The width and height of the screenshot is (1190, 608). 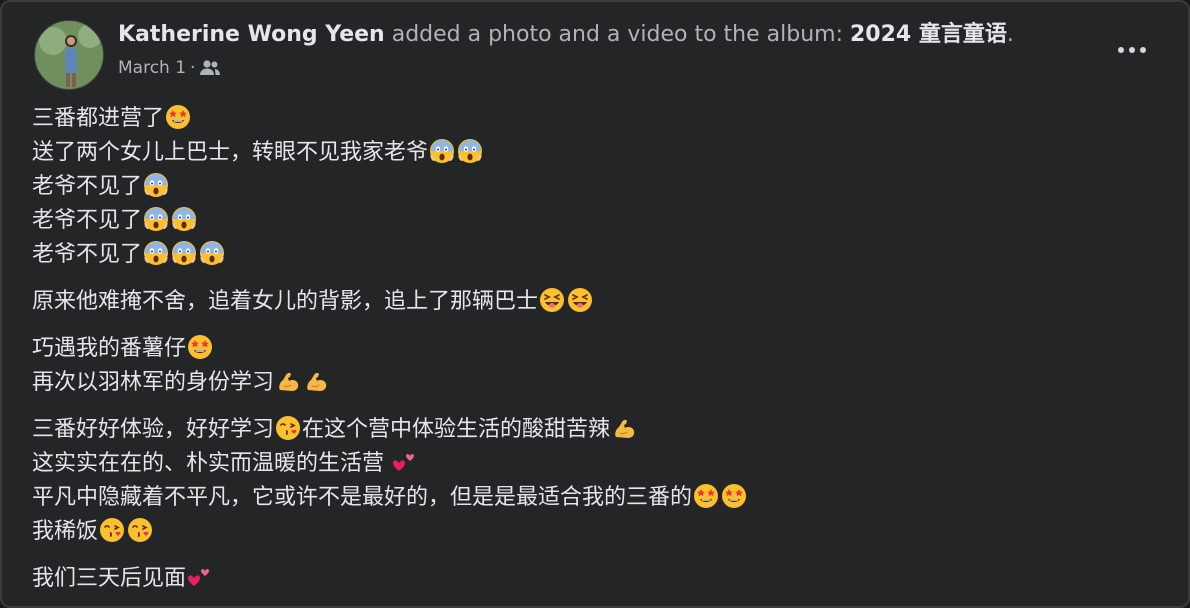 I want to click on post-text: 巧遇我的番薯仔, so click(x=109, y=348).